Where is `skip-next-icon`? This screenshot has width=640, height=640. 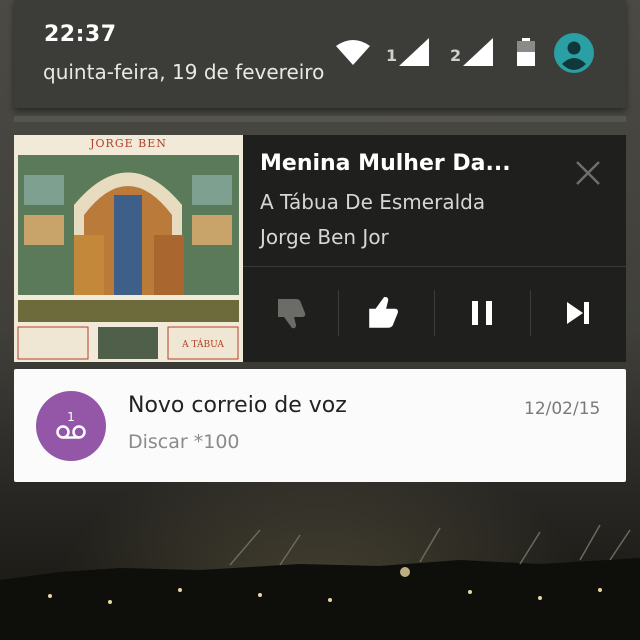
skip-next-icon is located at coordinates (578, 313).